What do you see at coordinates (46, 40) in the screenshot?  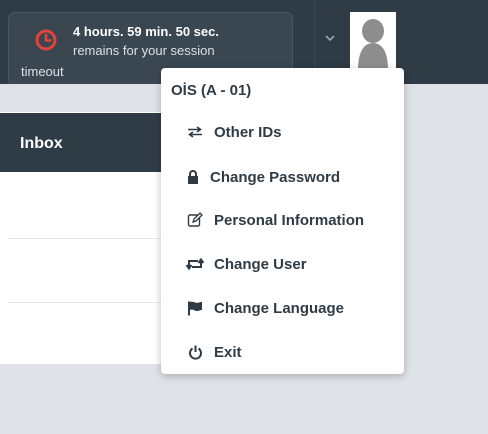 I see `clock-icon` at bounding box center [46, 40].